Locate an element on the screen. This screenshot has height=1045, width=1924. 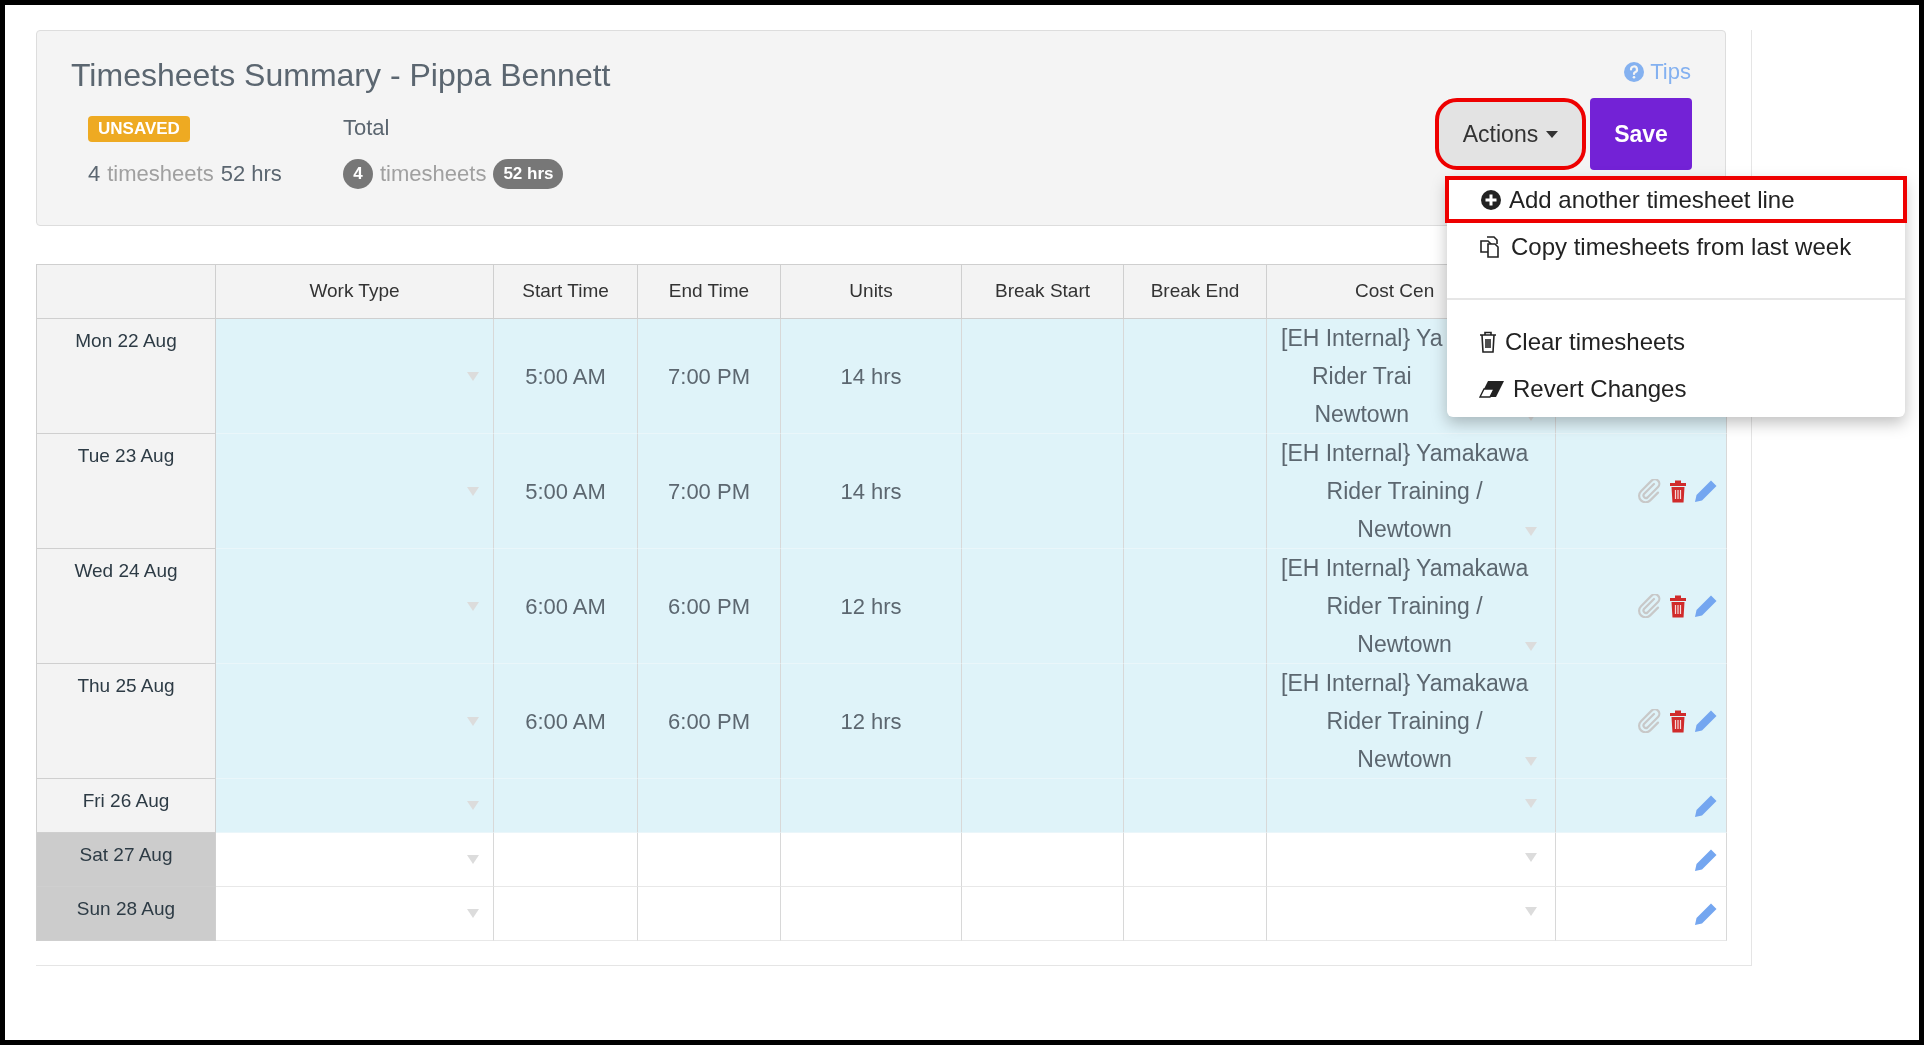
column-header: Break End is located at coordinates (1195, 291).